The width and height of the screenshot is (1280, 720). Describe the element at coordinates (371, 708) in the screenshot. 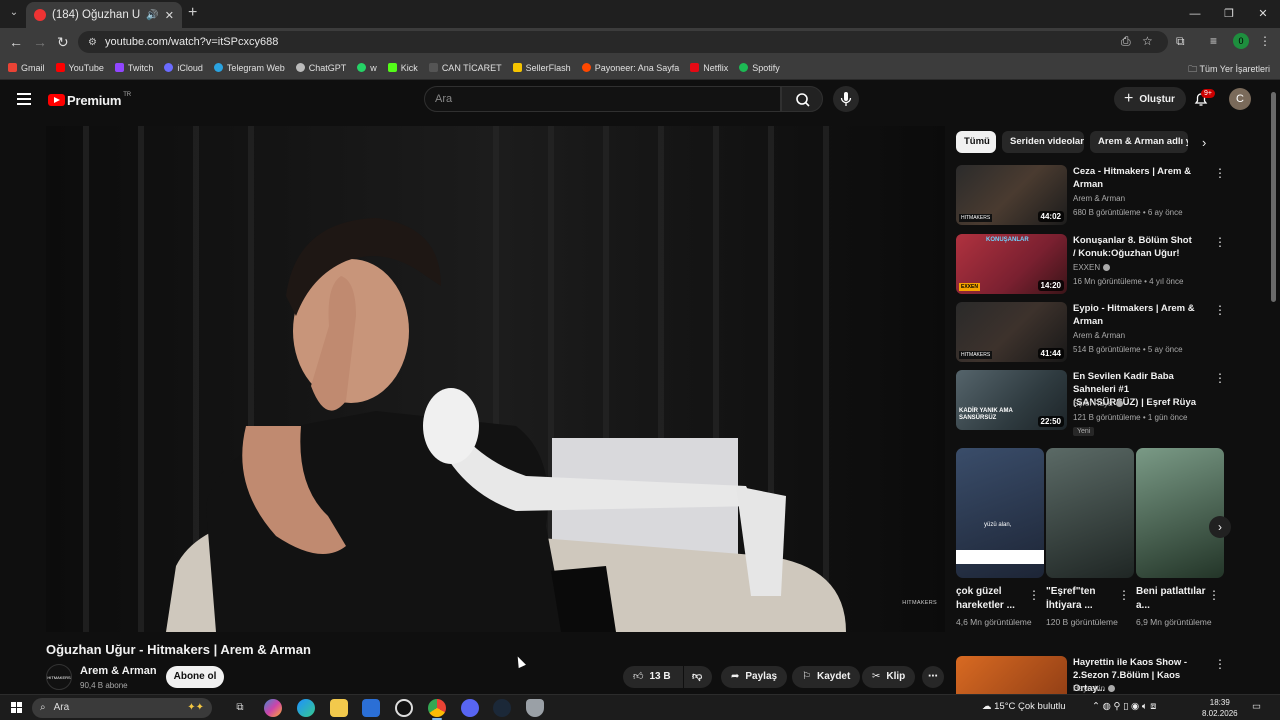

I see `microsoft-store-icon` at that location.